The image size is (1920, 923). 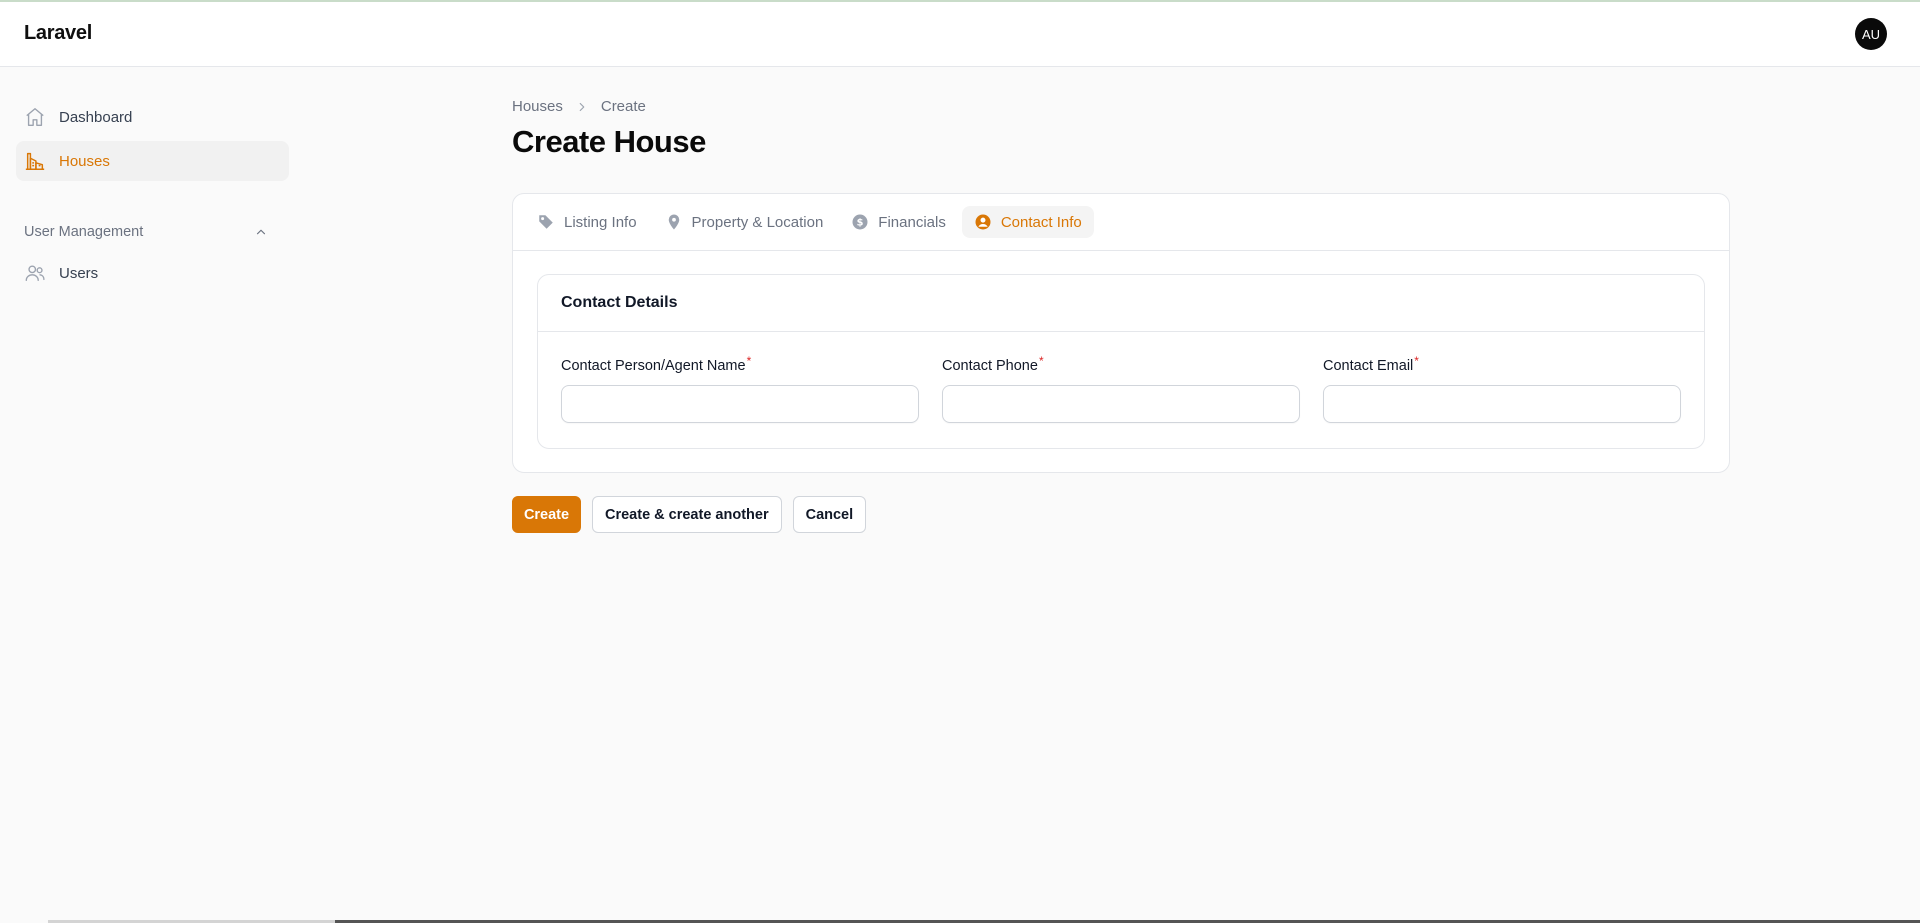 I want to click on cancel-button: Cancel, so click(x=829, y=514).